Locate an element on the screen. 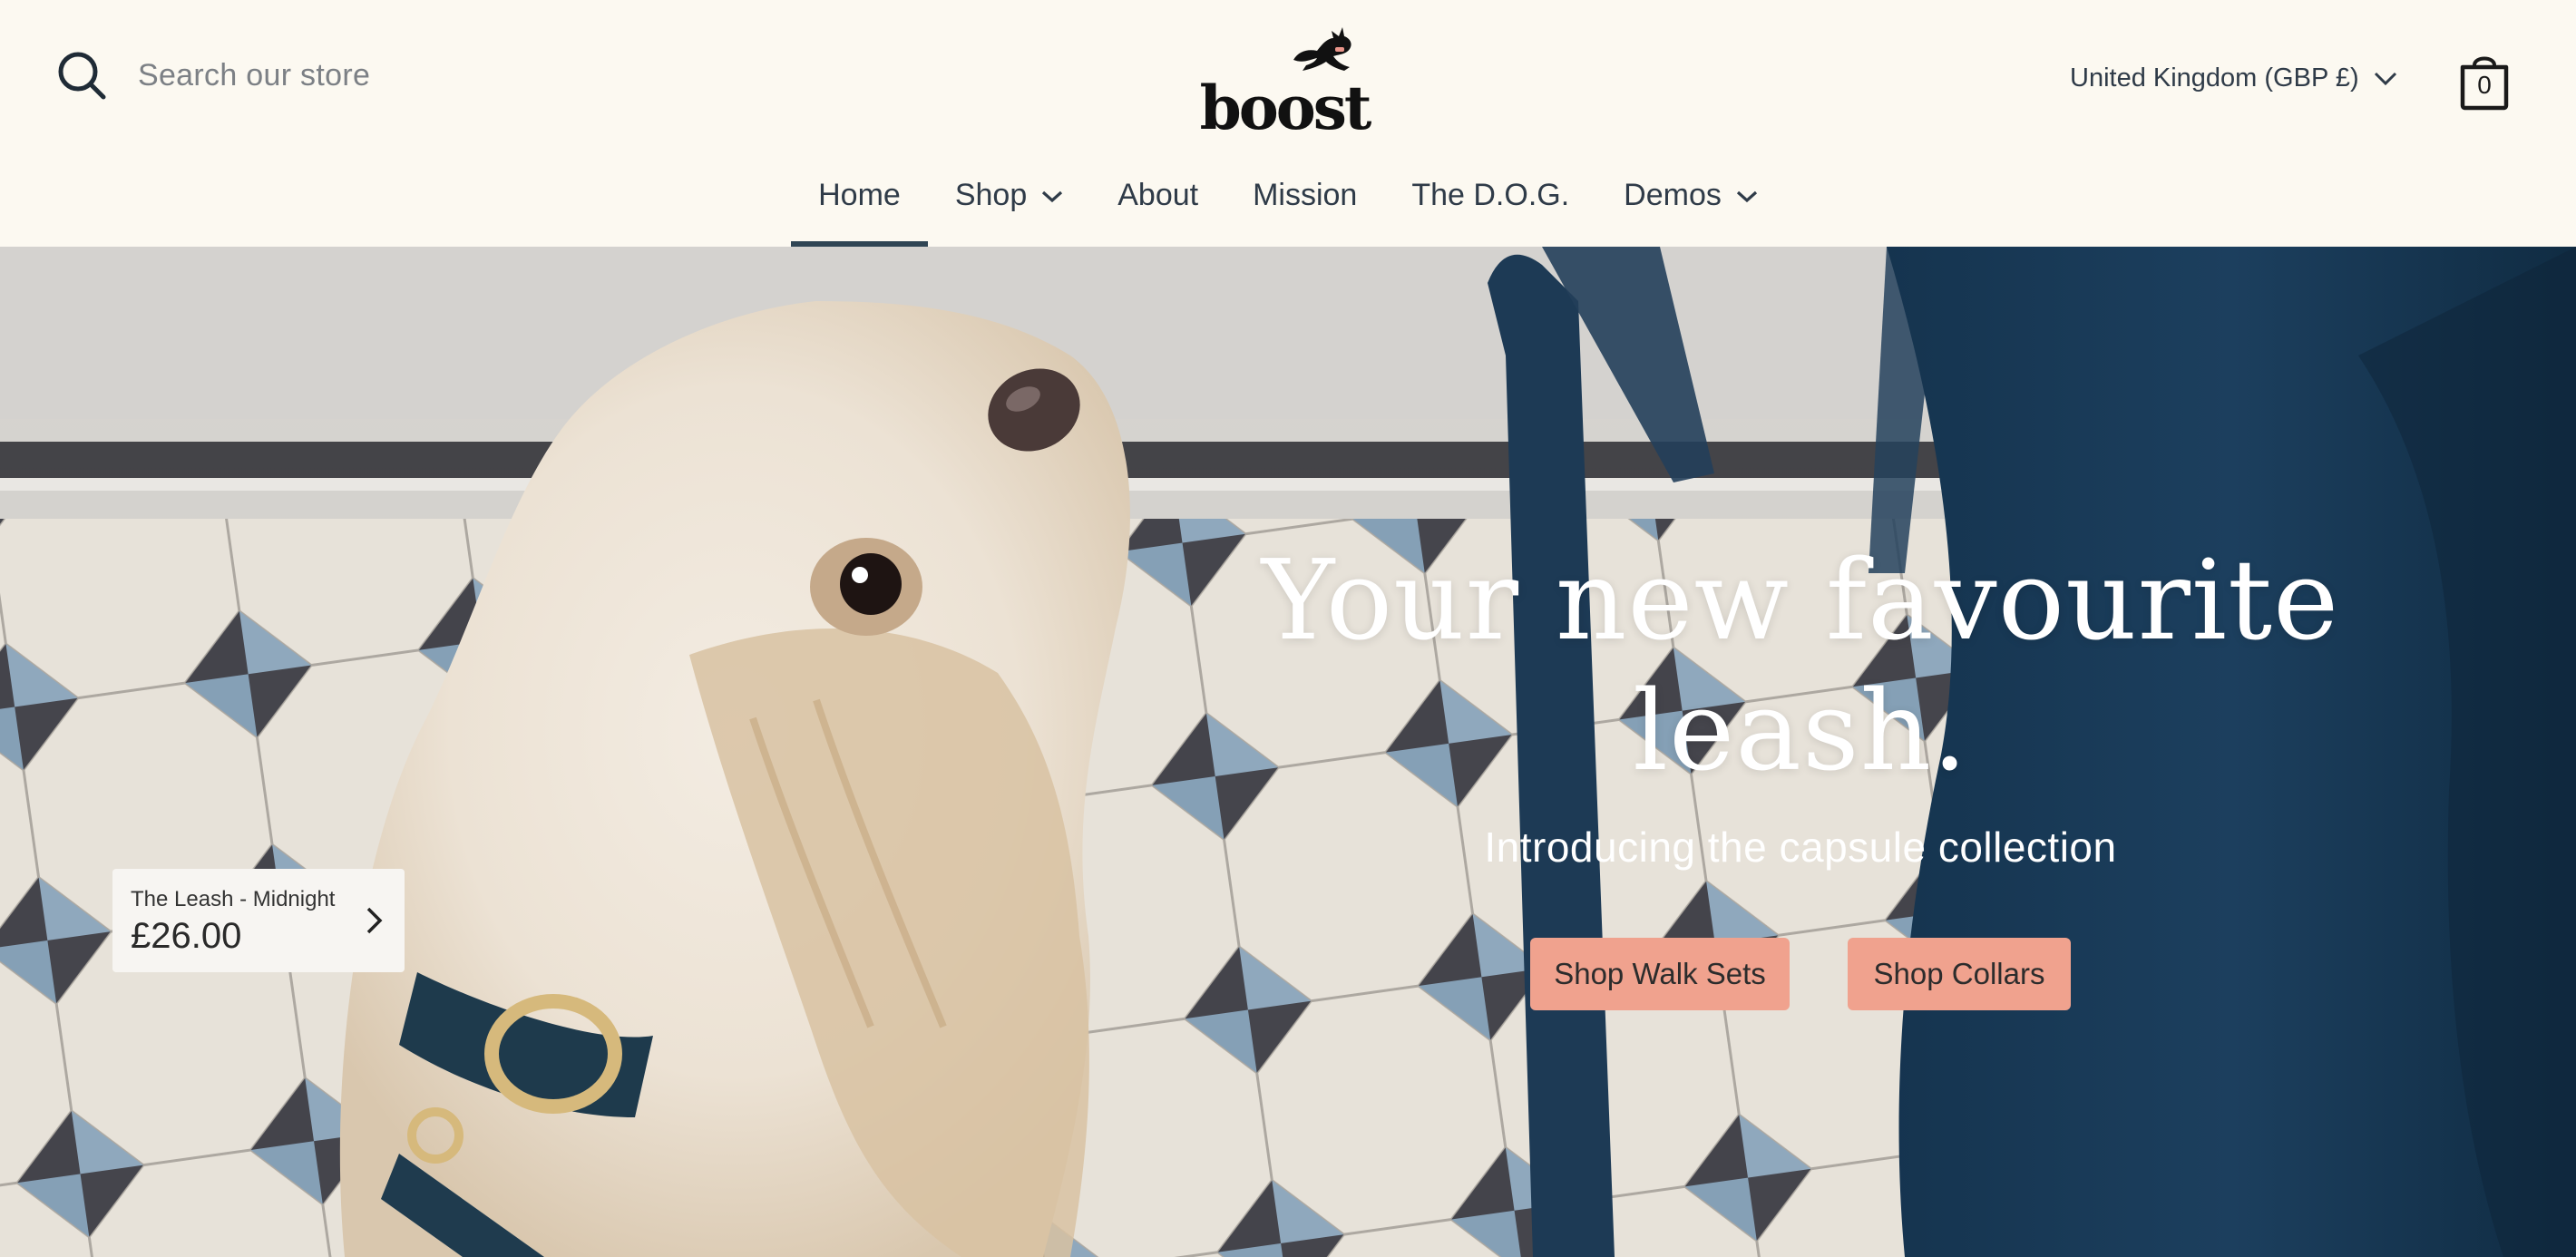  nav-item-label: Shop is located at coordinates (991, 194).